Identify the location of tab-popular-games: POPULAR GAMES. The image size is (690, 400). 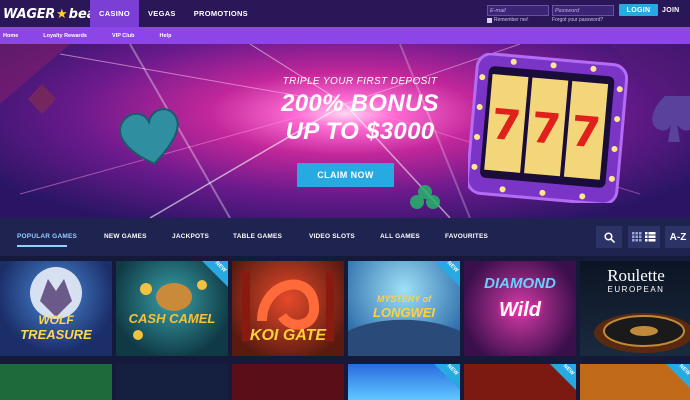
(47, 236).